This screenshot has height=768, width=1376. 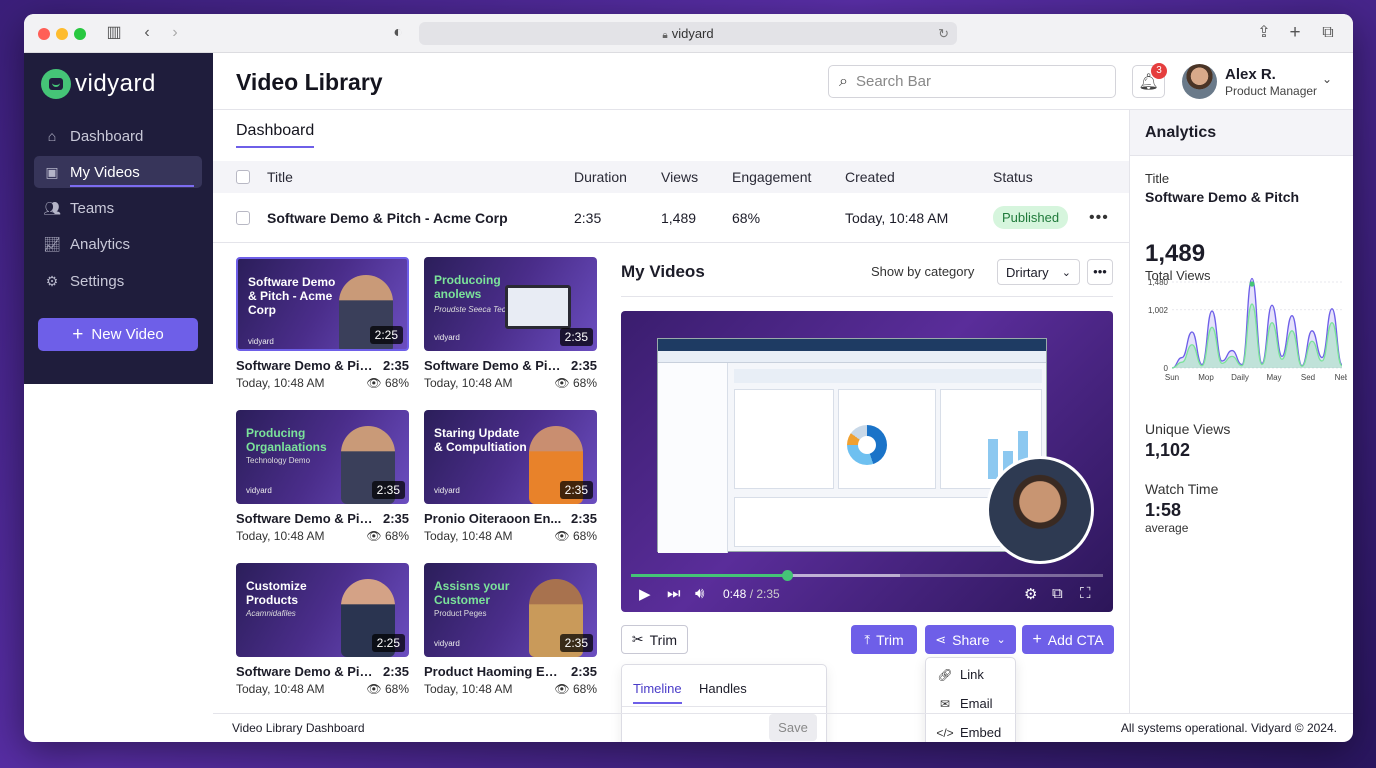 What do you see at coordinates (867, 575) in the screenshot?
I see `progress-bar` at bounding box center [867, 575].